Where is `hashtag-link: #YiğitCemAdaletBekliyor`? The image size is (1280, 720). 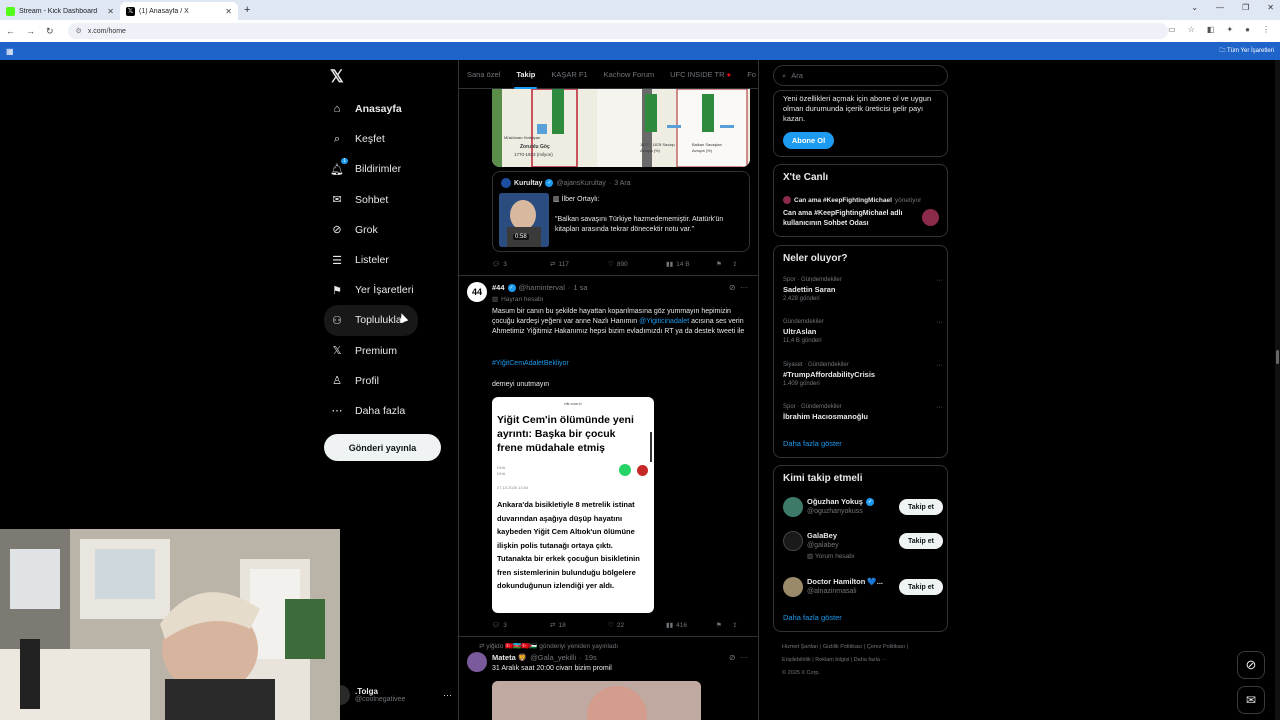
hashtag-link: #YiğitCemAdaletBekliyor is located at coordinates (621, 364).